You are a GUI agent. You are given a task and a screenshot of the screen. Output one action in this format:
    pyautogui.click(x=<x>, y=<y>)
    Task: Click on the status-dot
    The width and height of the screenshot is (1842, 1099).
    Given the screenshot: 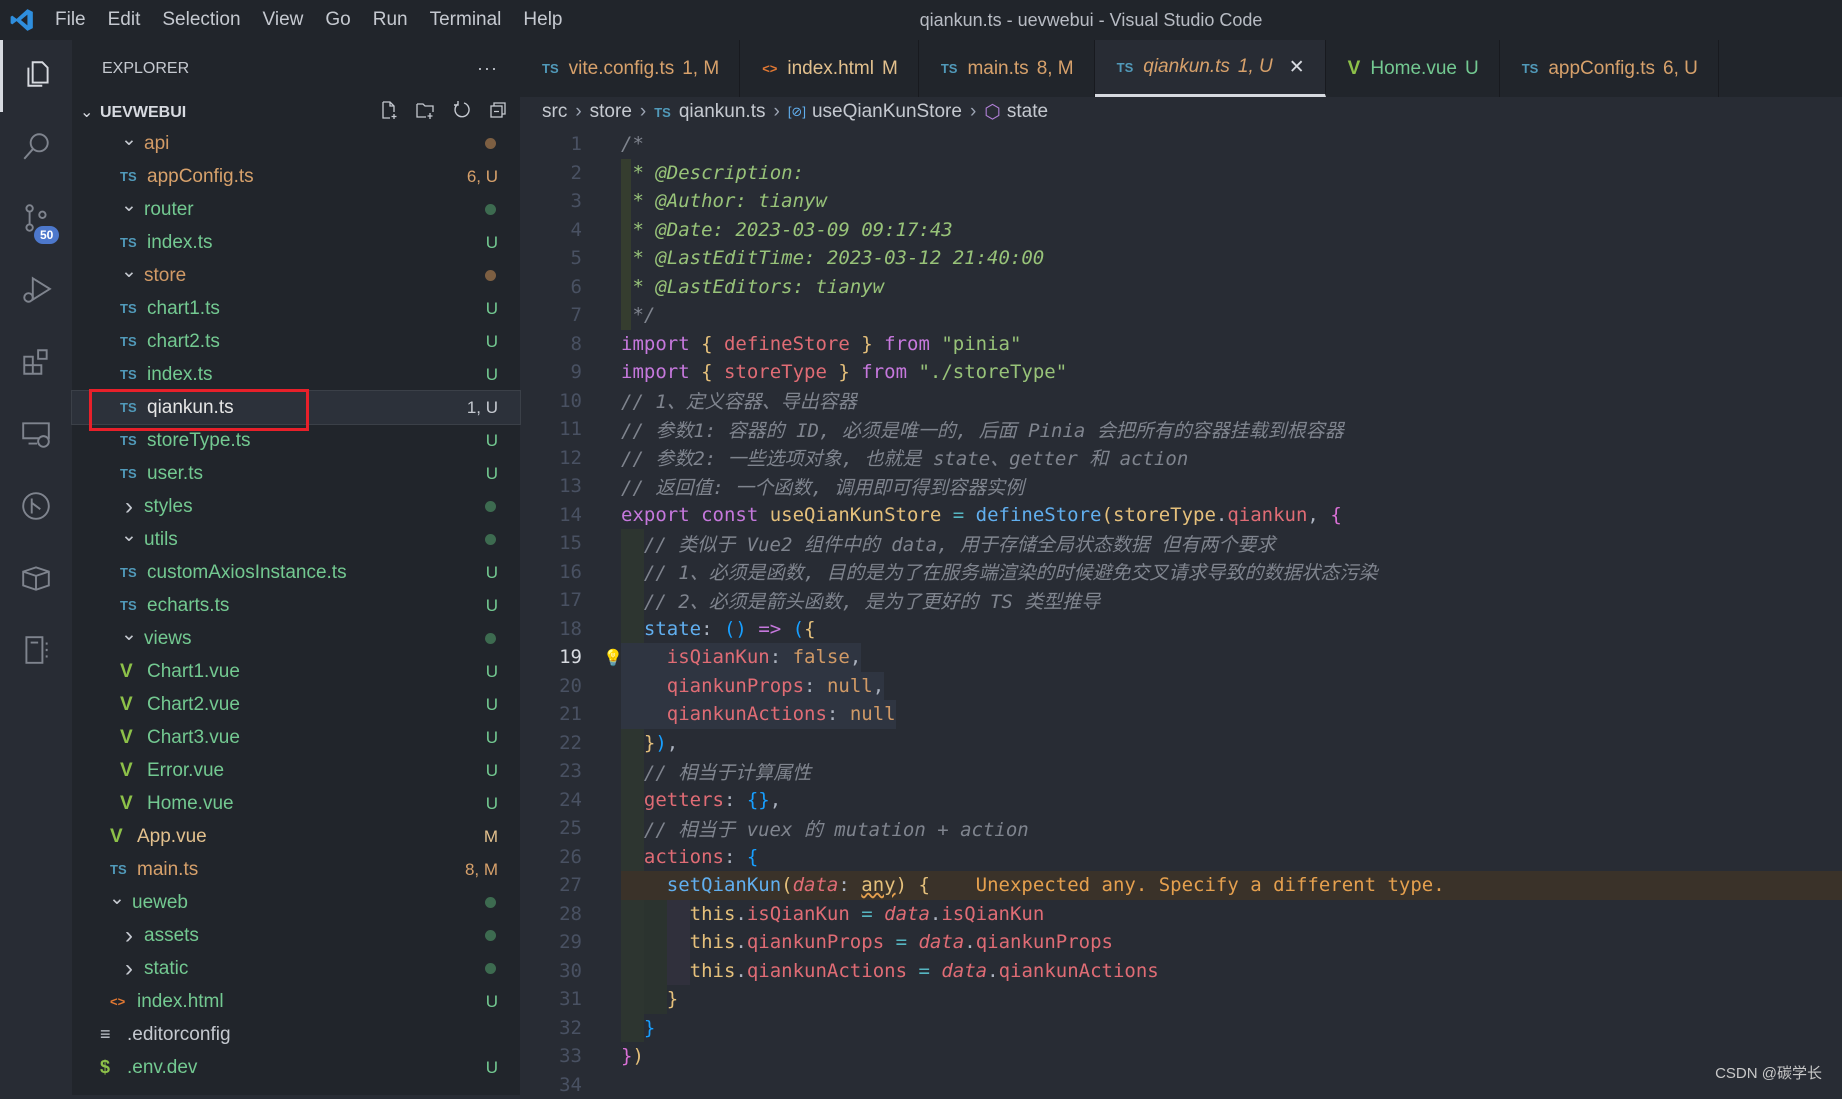 What is the action you would take?
    pyautogui.click(x=490, y=968)
    